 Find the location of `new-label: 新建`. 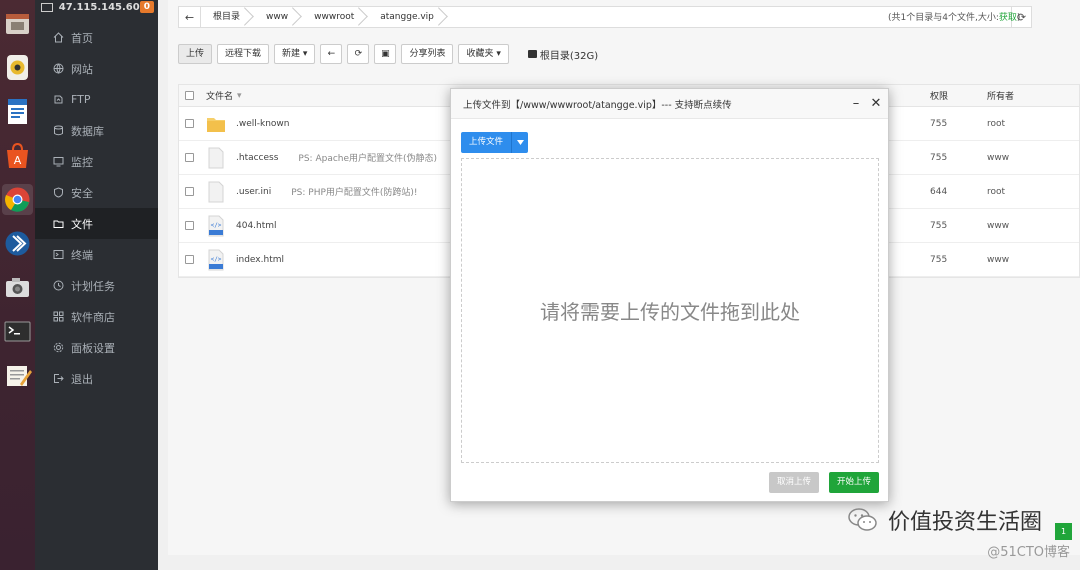

new-label: 新建 is located at coordinates (291, 54).